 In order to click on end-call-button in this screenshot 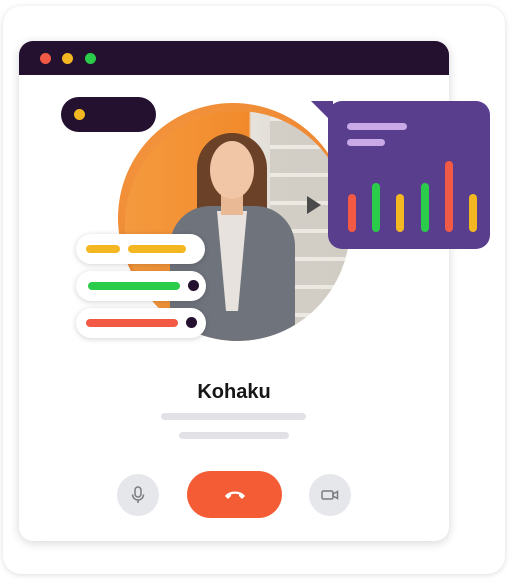, I will do `click(234, 494)`.